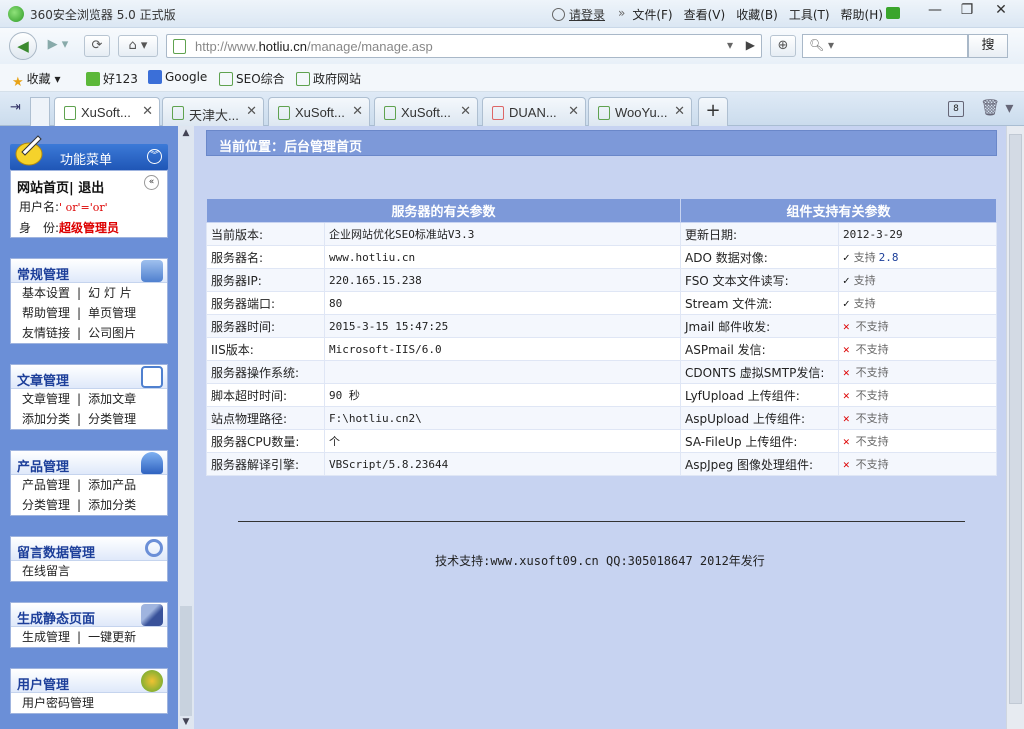  I want to click on new-tab-button: +, so click(713, 111).